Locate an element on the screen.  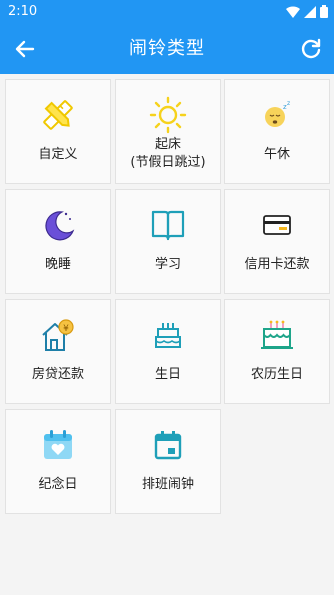
alarm-type-mortgage: ¥ 房贷还款 is located at coordinates (58, 351).